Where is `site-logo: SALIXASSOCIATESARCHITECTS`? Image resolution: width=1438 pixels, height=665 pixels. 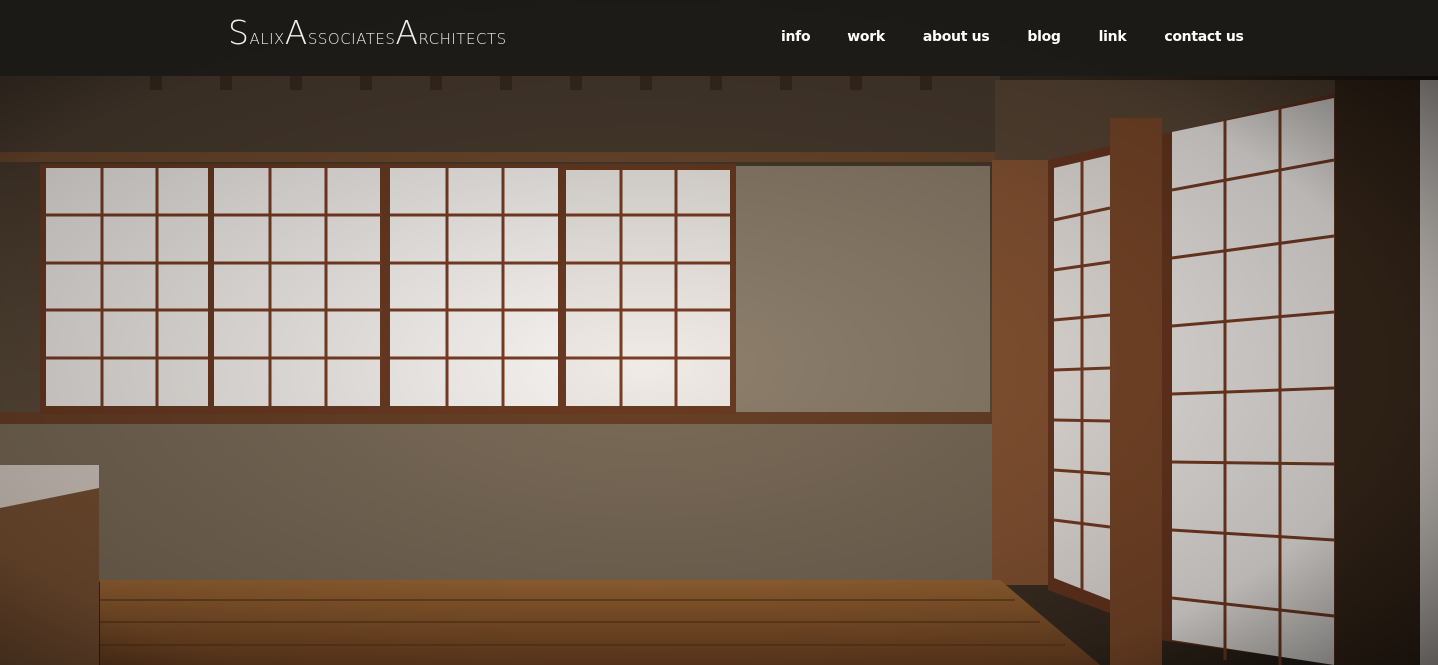
site-logo: SALIXASSOCIATESARCHITECTS is located at coordinates (367, 32).